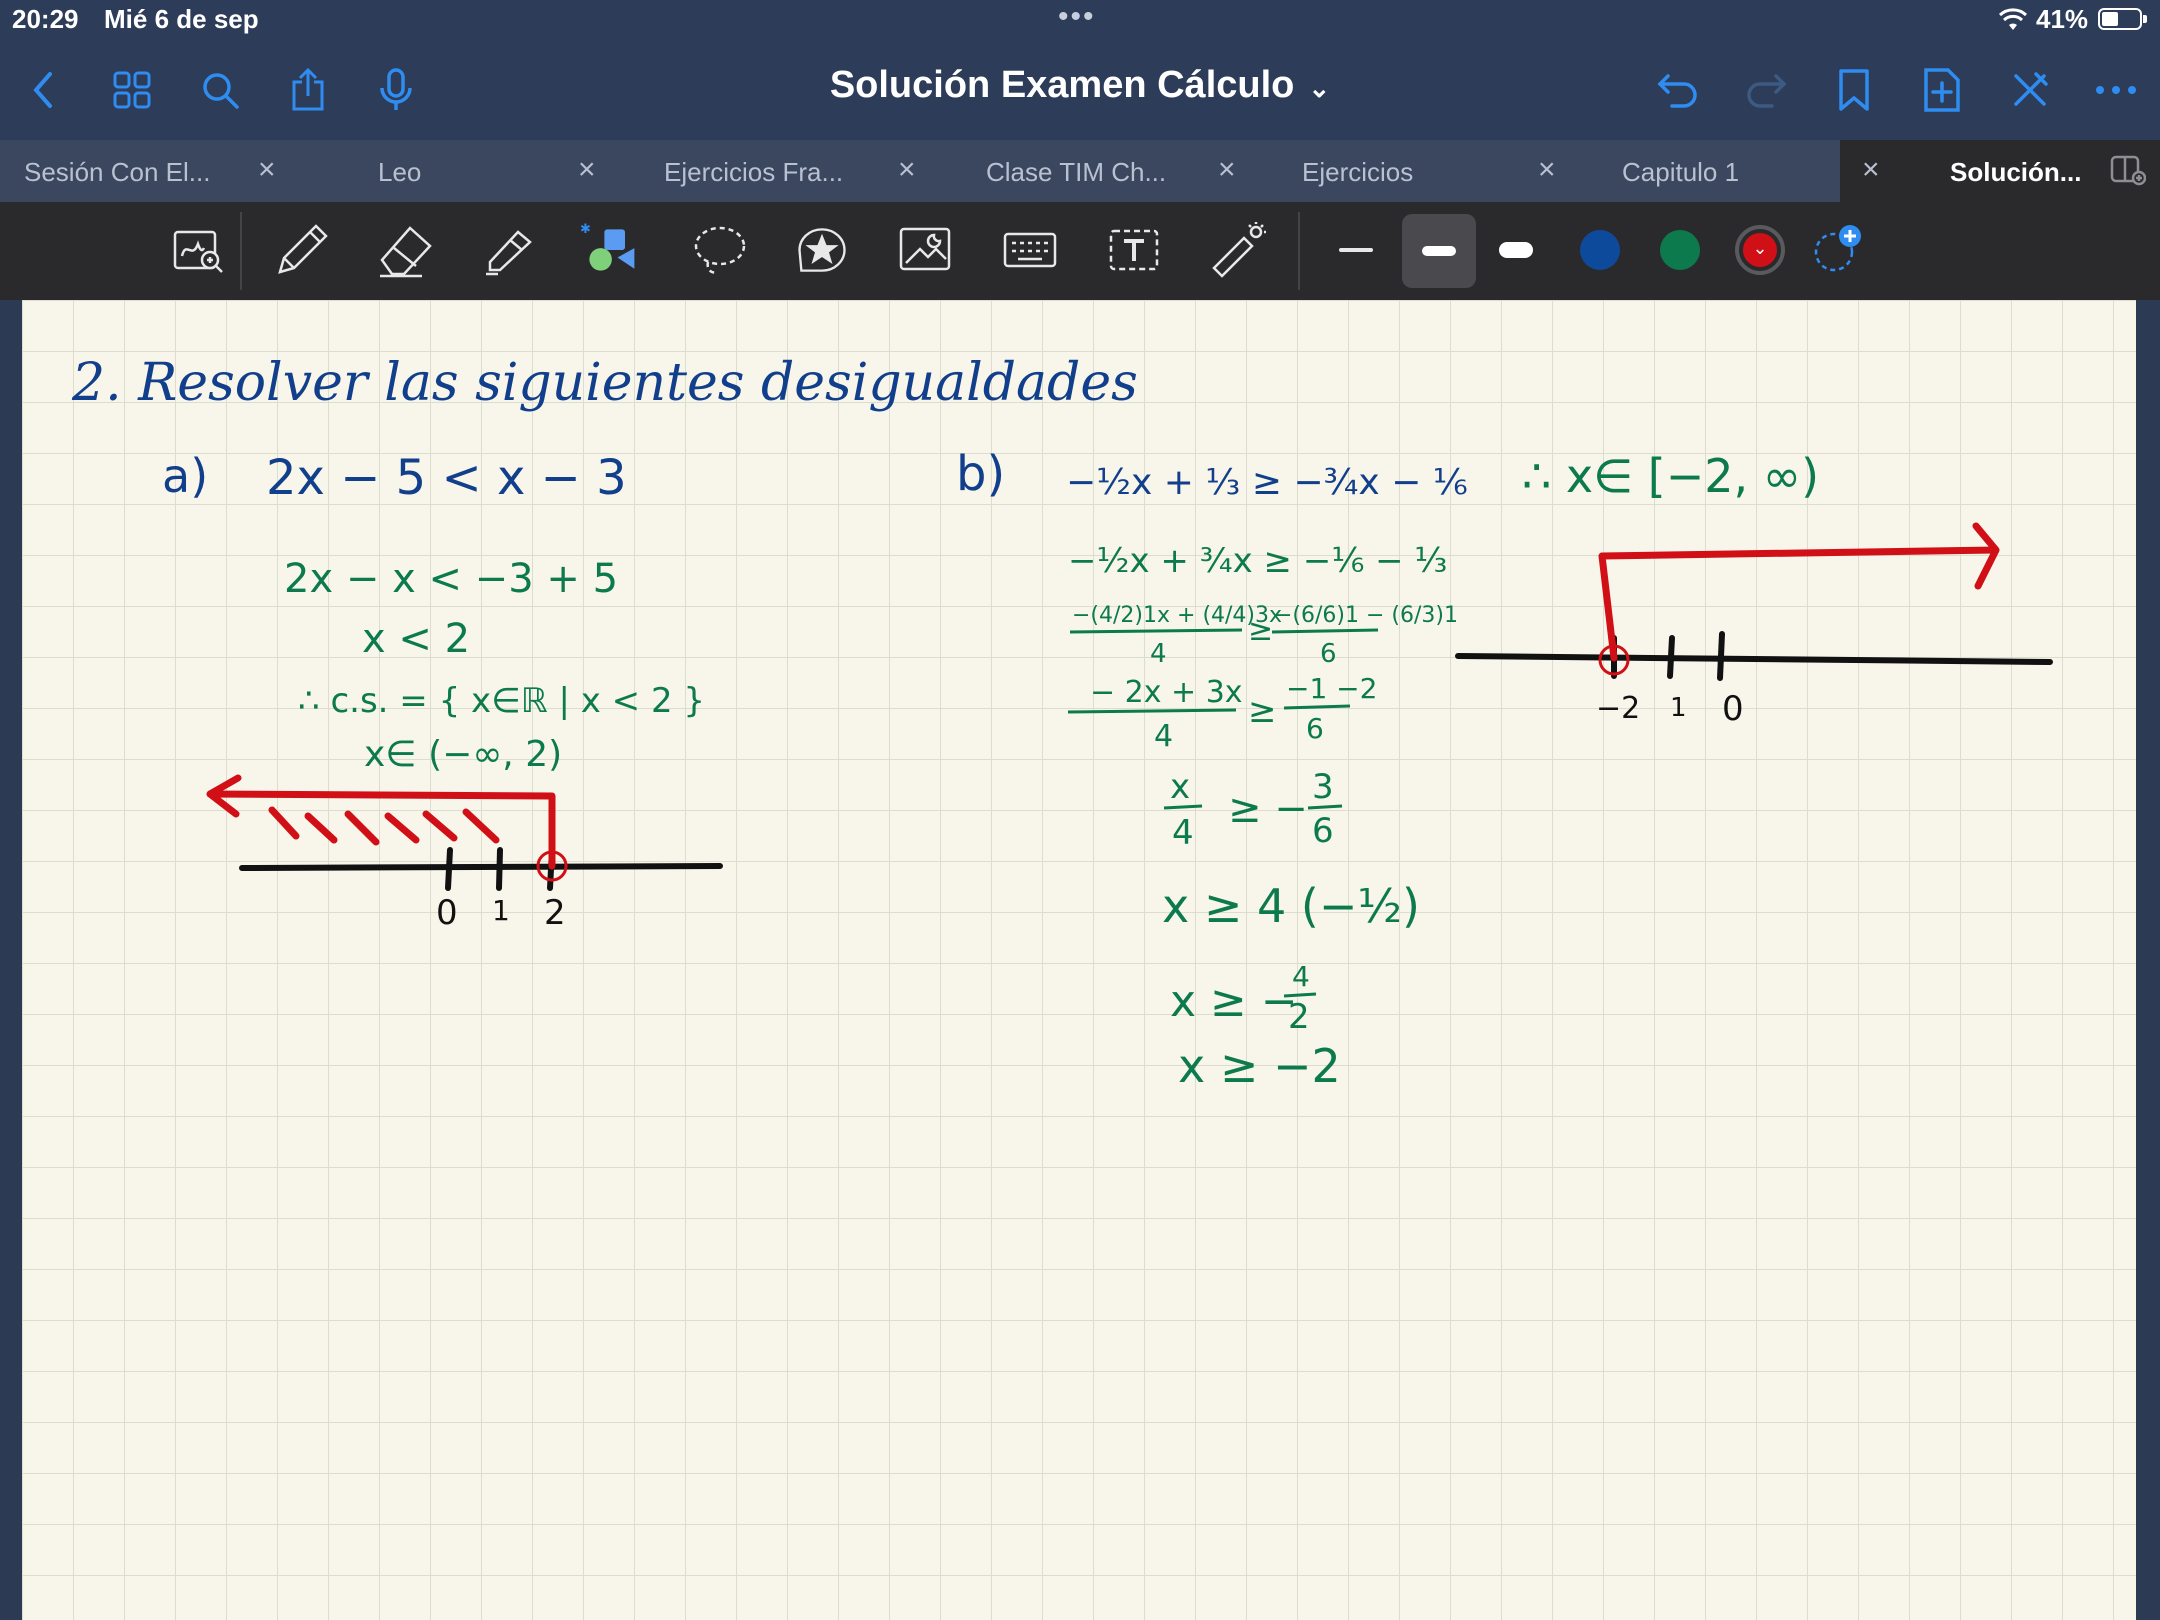 Image resolution: width=2160 pixels, height=1620 pixels. Describe the element at coordinates (45, 19) in the screenshot. I see `status-time: 20:29` at that location.